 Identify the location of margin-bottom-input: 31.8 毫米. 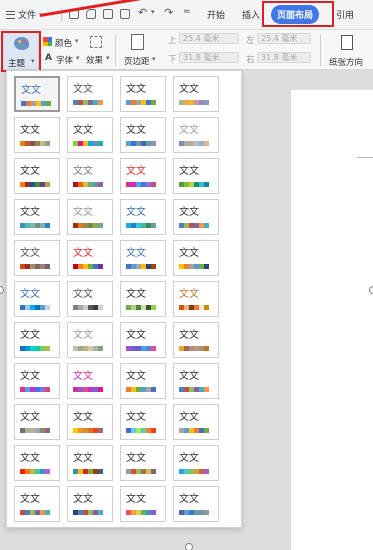
(209, 57).